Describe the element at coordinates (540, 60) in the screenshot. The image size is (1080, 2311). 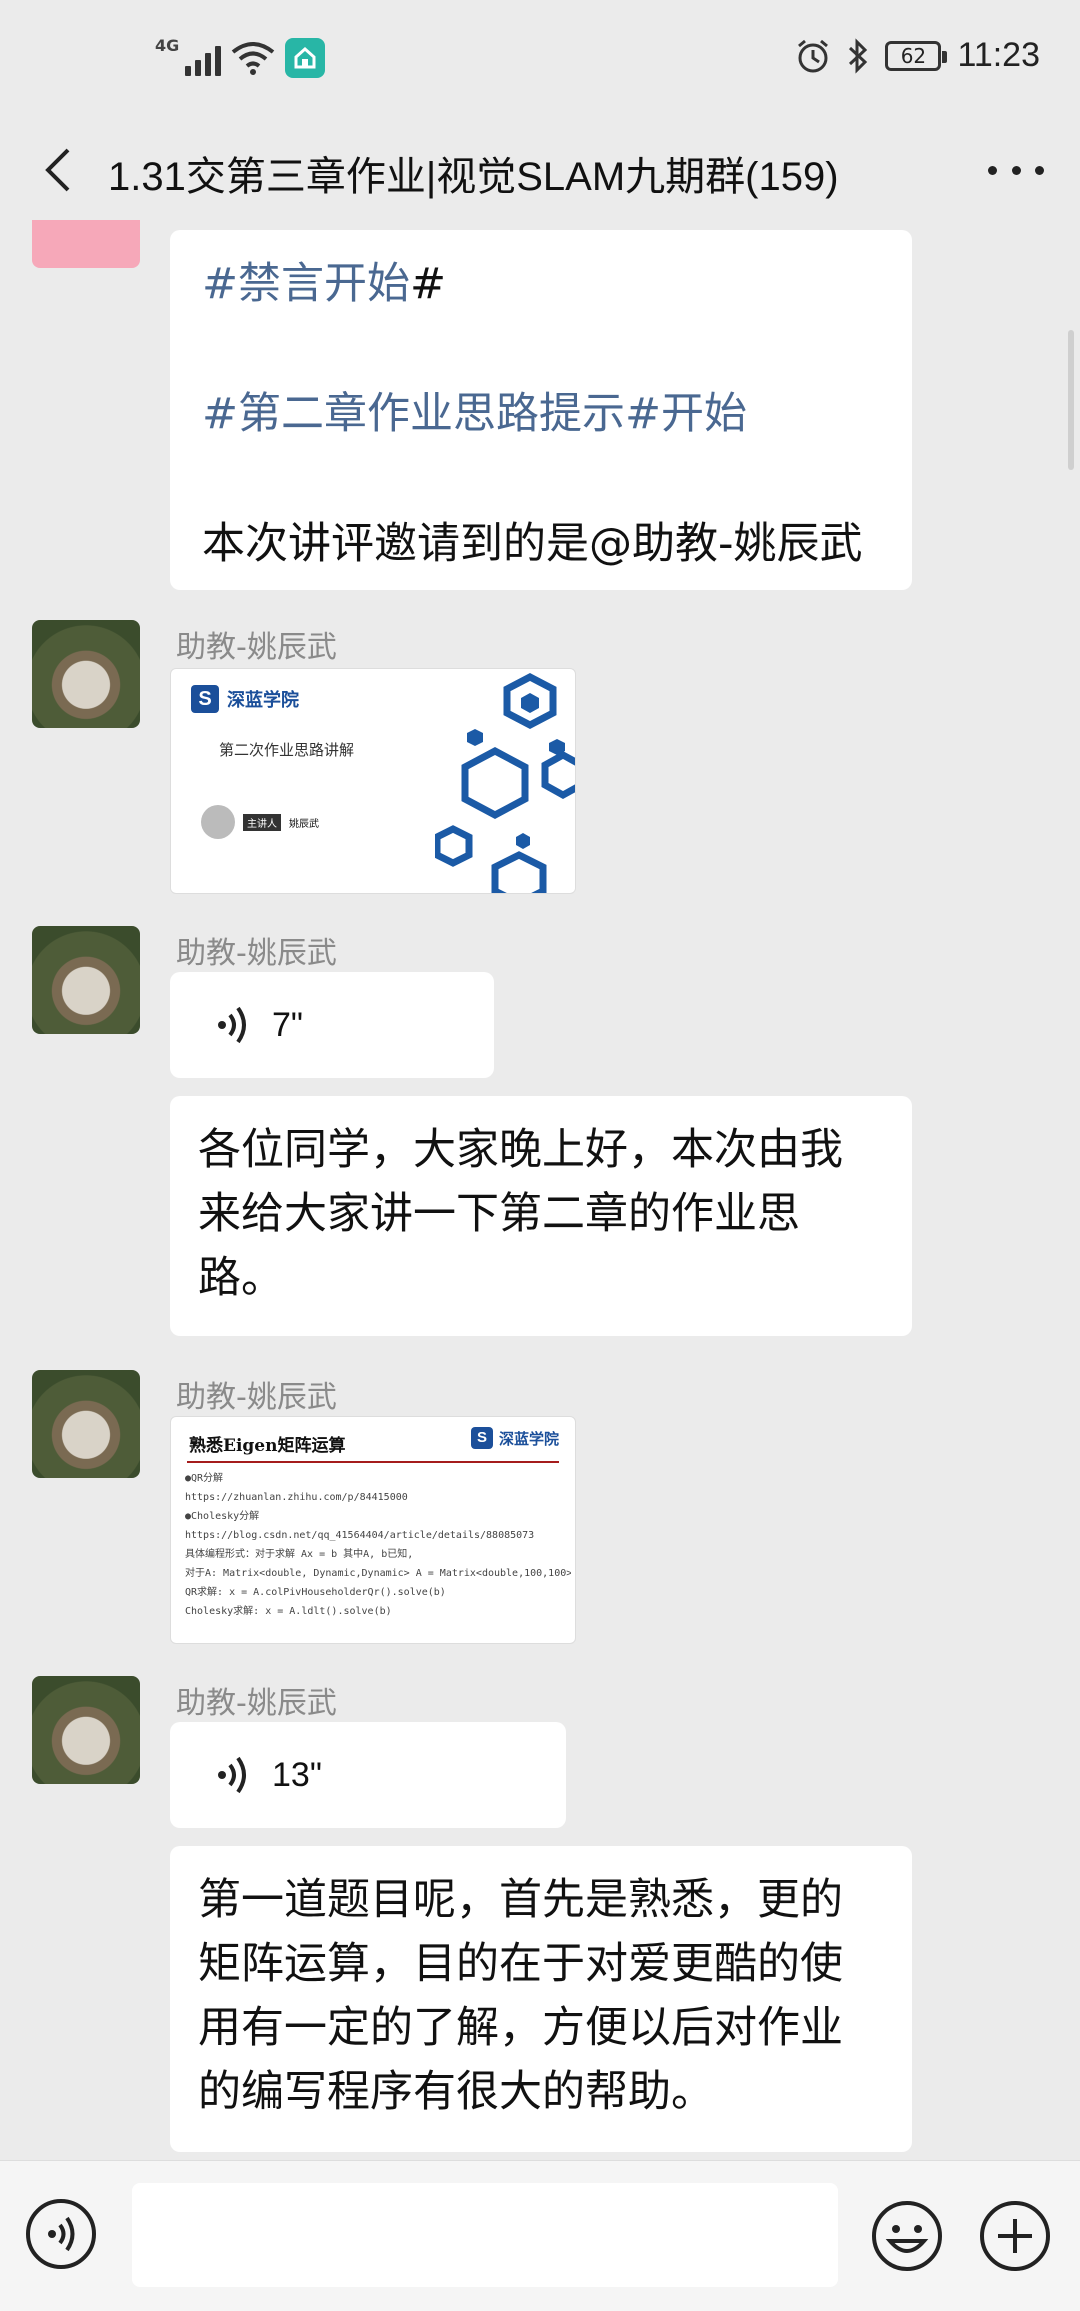
I see `status-bar: 4G 62 11:23` at that location.